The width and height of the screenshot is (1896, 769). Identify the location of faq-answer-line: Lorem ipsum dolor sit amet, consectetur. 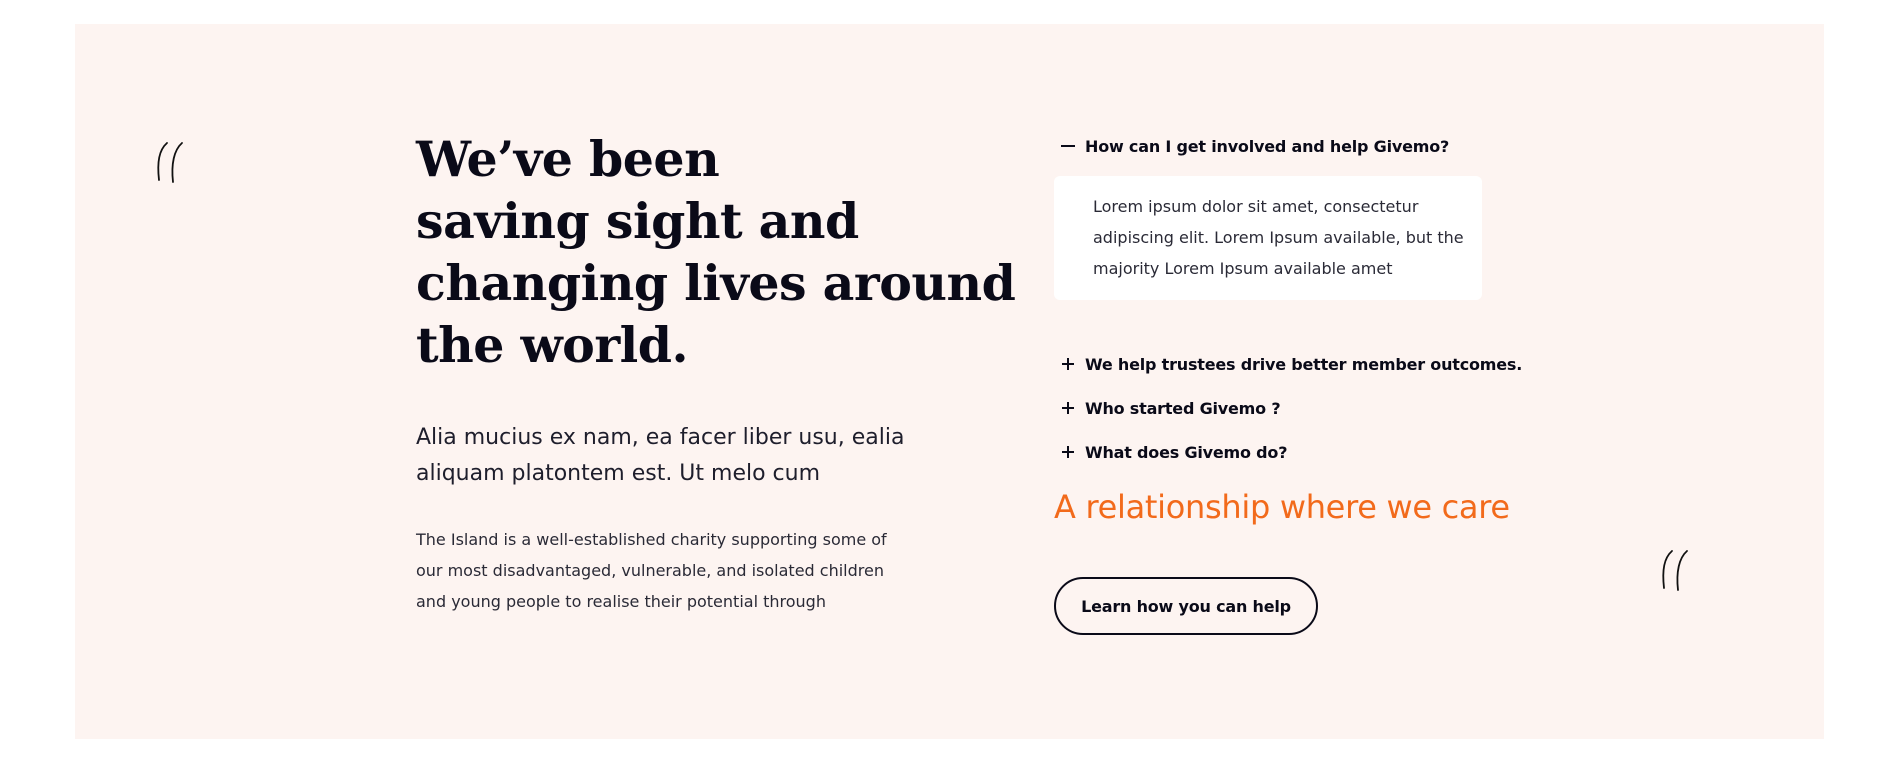
(1256, 206).